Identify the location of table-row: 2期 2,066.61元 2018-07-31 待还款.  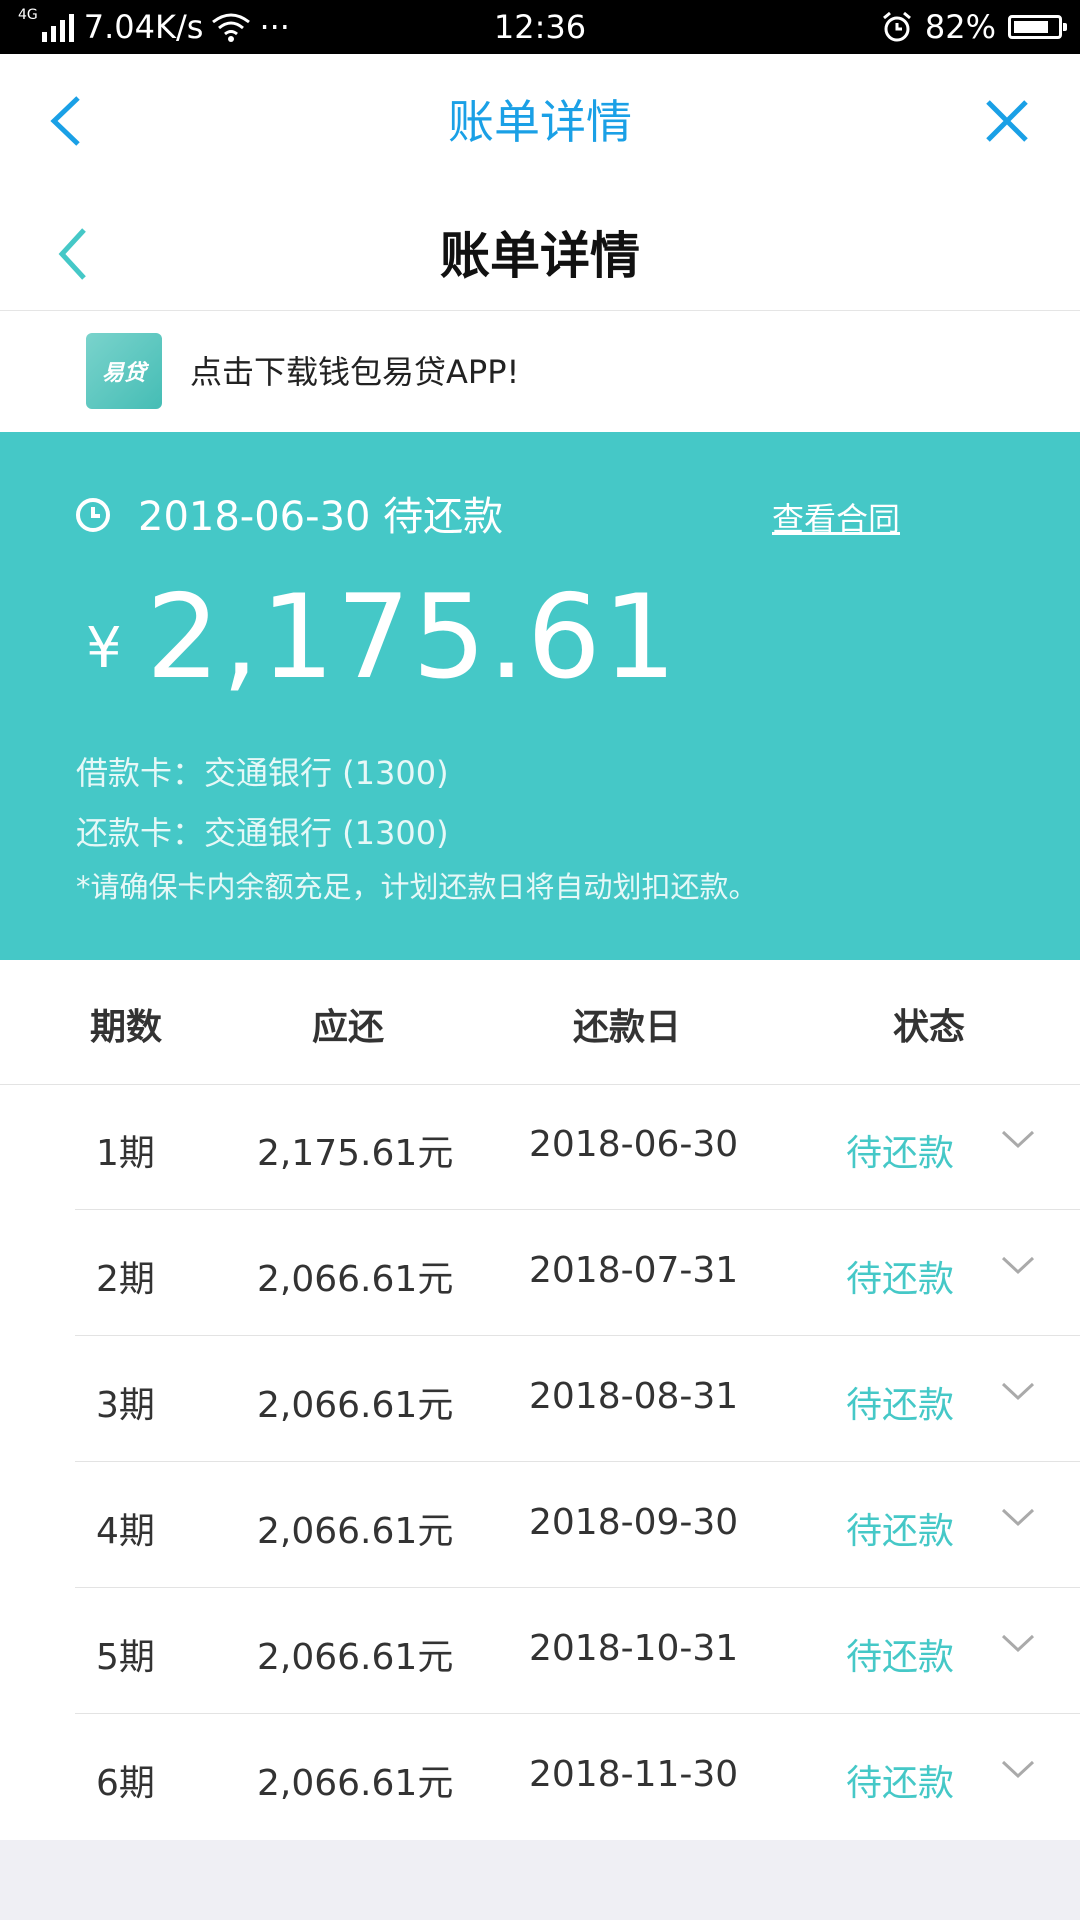
(540, 1273).